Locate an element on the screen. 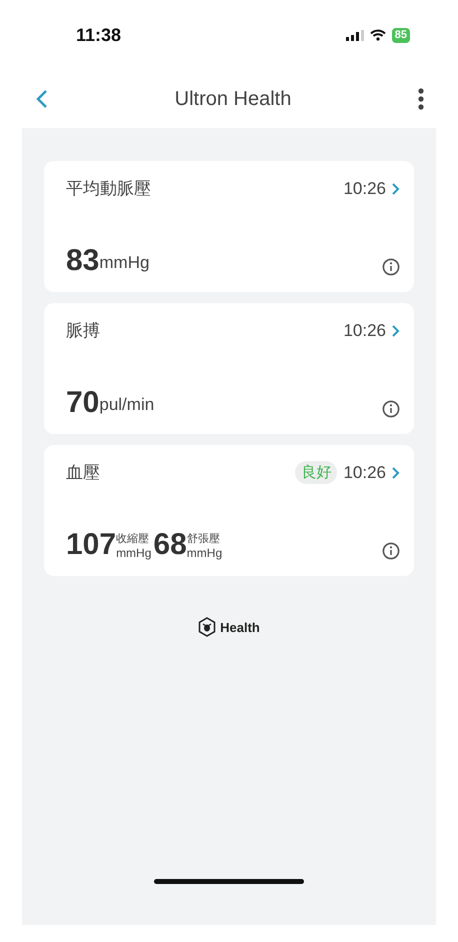  wifi-icon is located at coordinates (378, 35).